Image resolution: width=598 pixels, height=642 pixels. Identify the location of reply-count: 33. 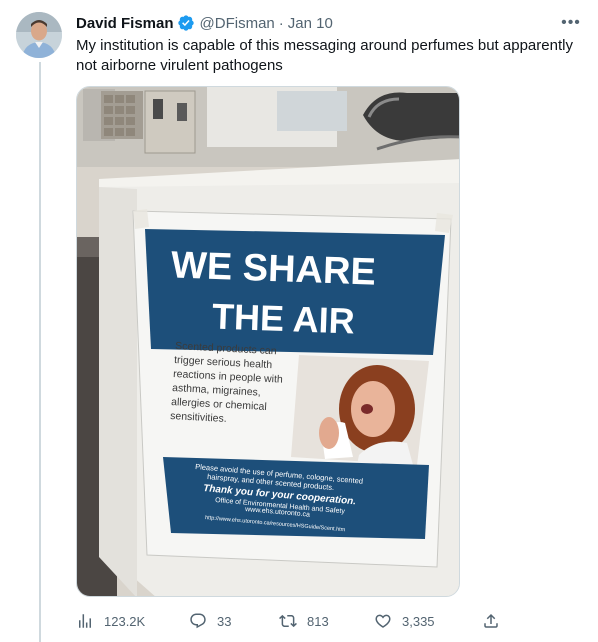
(224, 621).